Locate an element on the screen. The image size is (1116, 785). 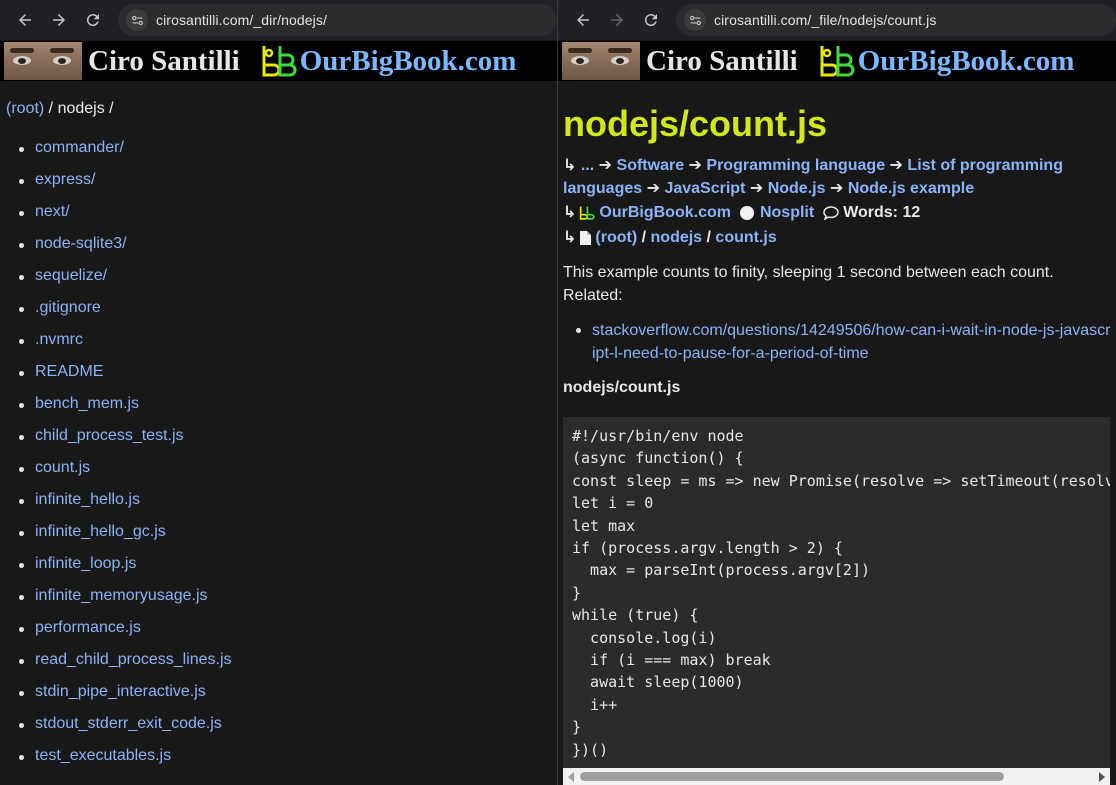
page-title: nodejs/count.js is located at coordinates (837, 124).